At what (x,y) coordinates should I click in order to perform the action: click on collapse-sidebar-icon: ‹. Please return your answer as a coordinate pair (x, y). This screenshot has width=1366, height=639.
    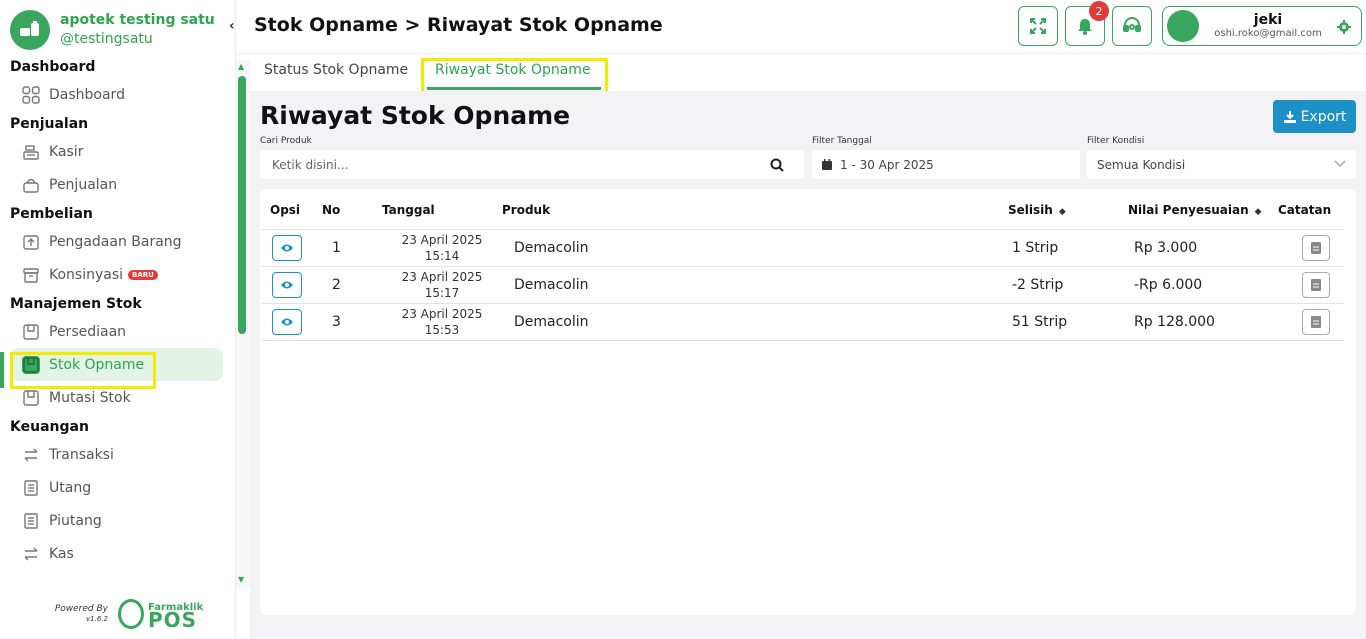
    Looking at the image, I should click on (232, 26).